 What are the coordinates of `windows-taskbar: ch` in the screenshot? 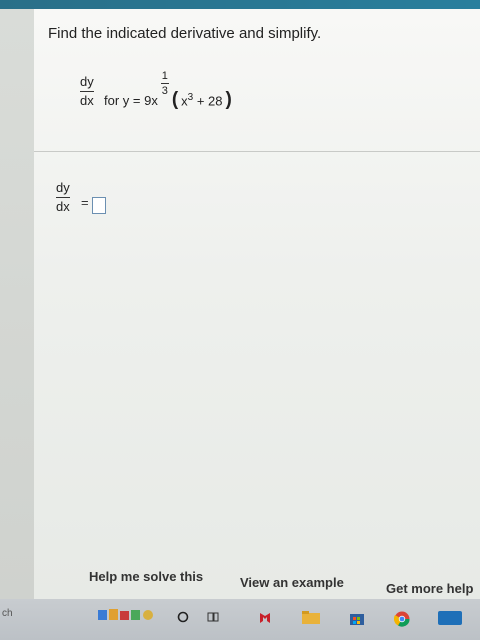 It's located at (240, 619).